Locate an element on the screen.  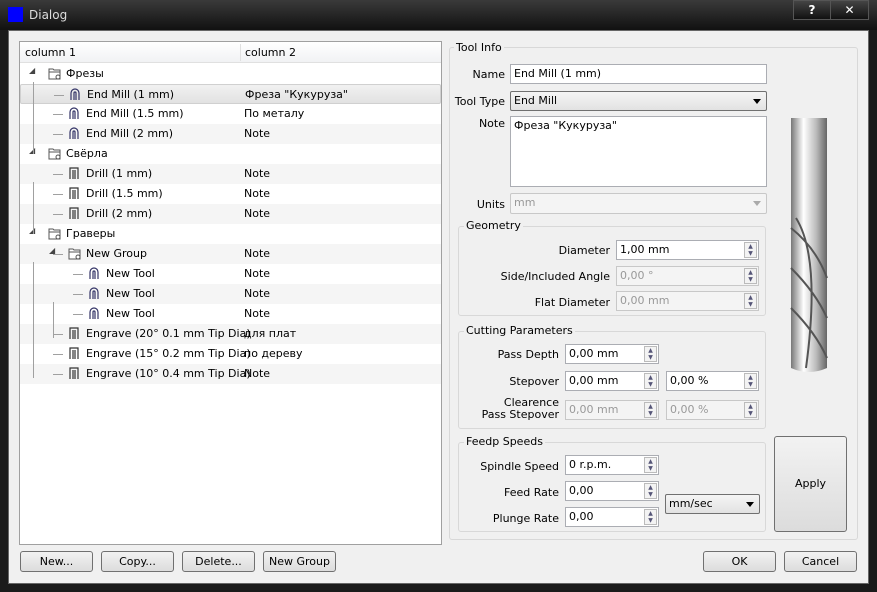
tree-row: Drill (1.5 mm) Note is located at coordinates (230, 194).